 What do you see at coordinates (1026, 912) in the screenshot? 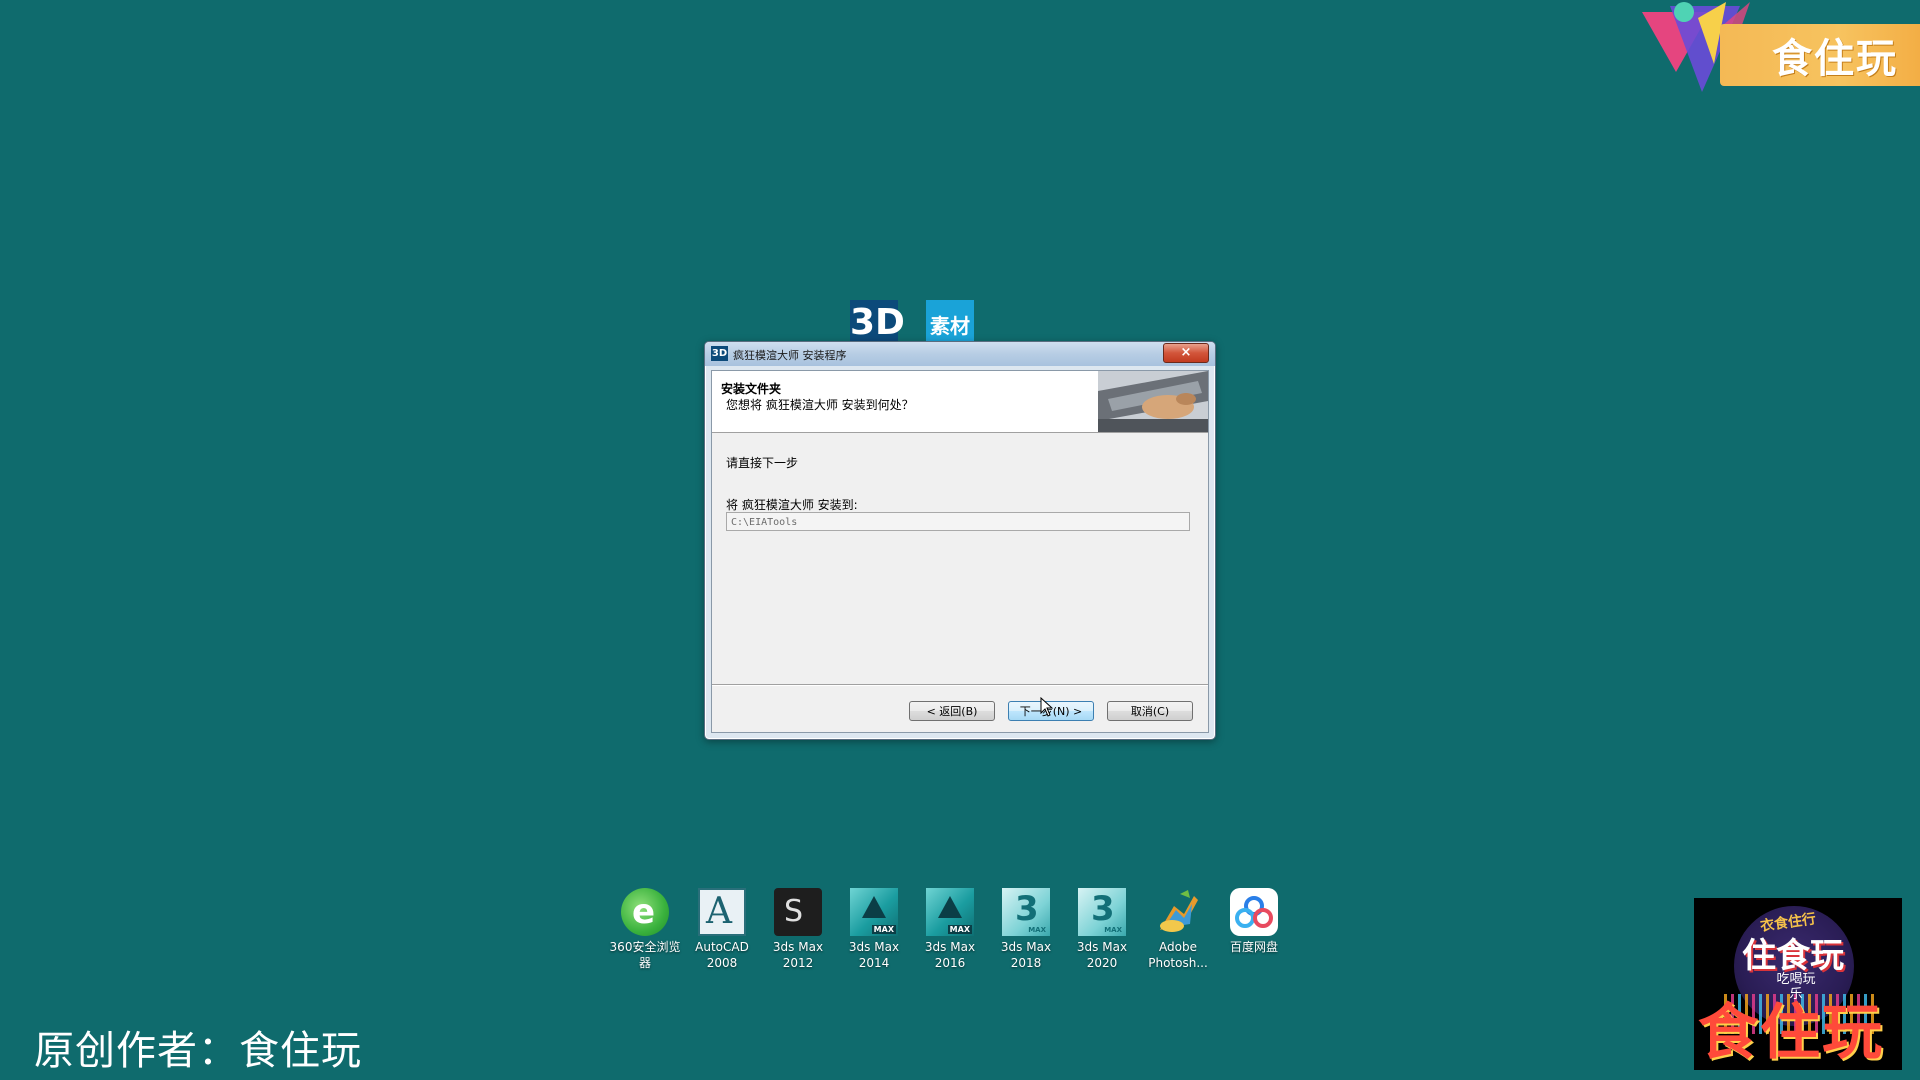
I see `3dsmax-2018-icon: 3 MAX` at bounding box center [1026, 912].